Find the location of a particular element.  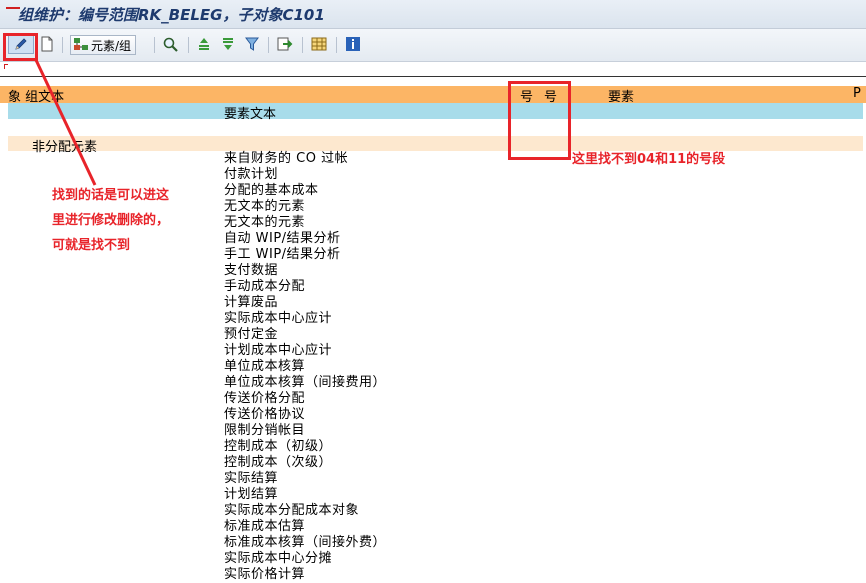

annotation-arrow is located at coordinates (65, 122).